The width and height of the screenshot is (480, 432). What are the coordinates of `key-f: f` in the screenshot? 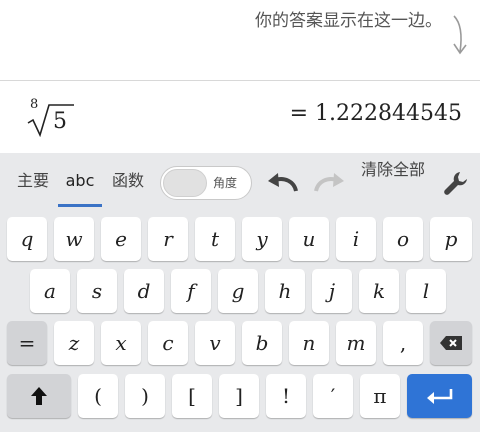 It's located at (191, 291).